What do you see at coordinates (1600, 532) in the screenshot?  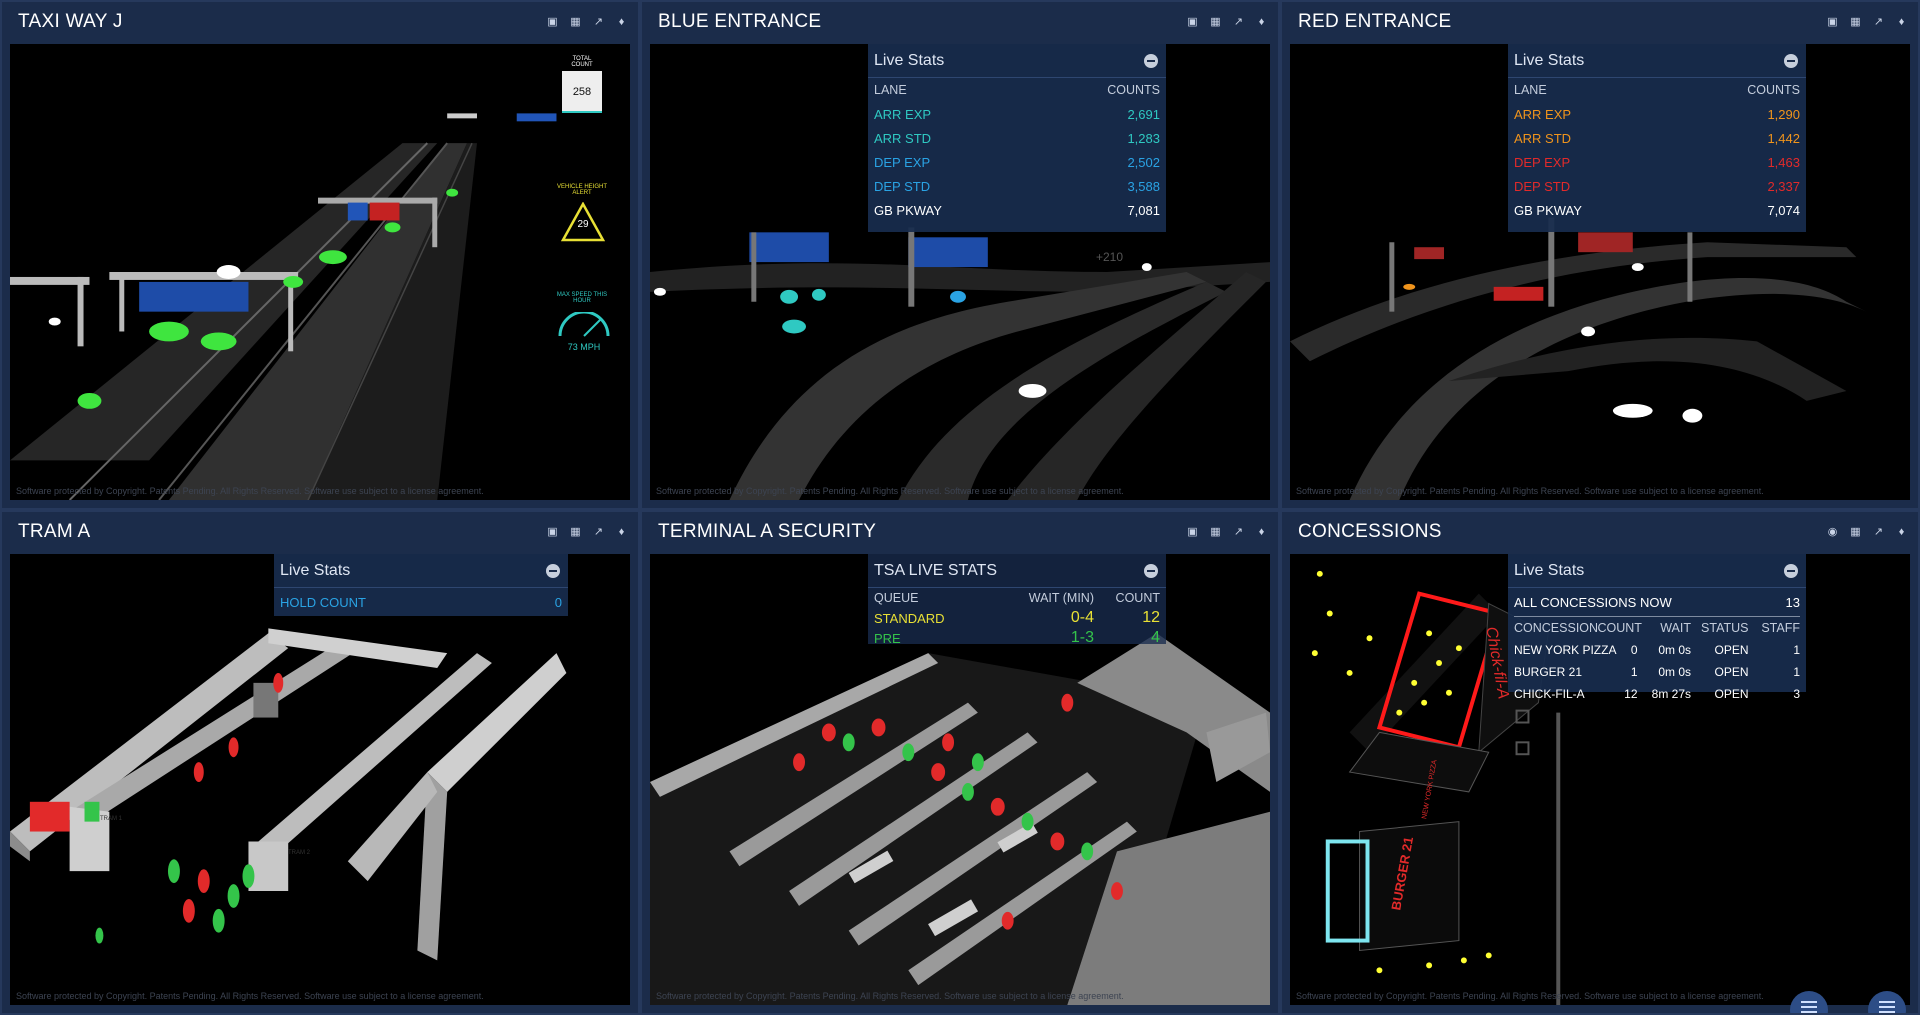 I see `panel-header: CONCESSIONS ◉ ▦ ↗ ♦` at bounding box center [1600, 532].